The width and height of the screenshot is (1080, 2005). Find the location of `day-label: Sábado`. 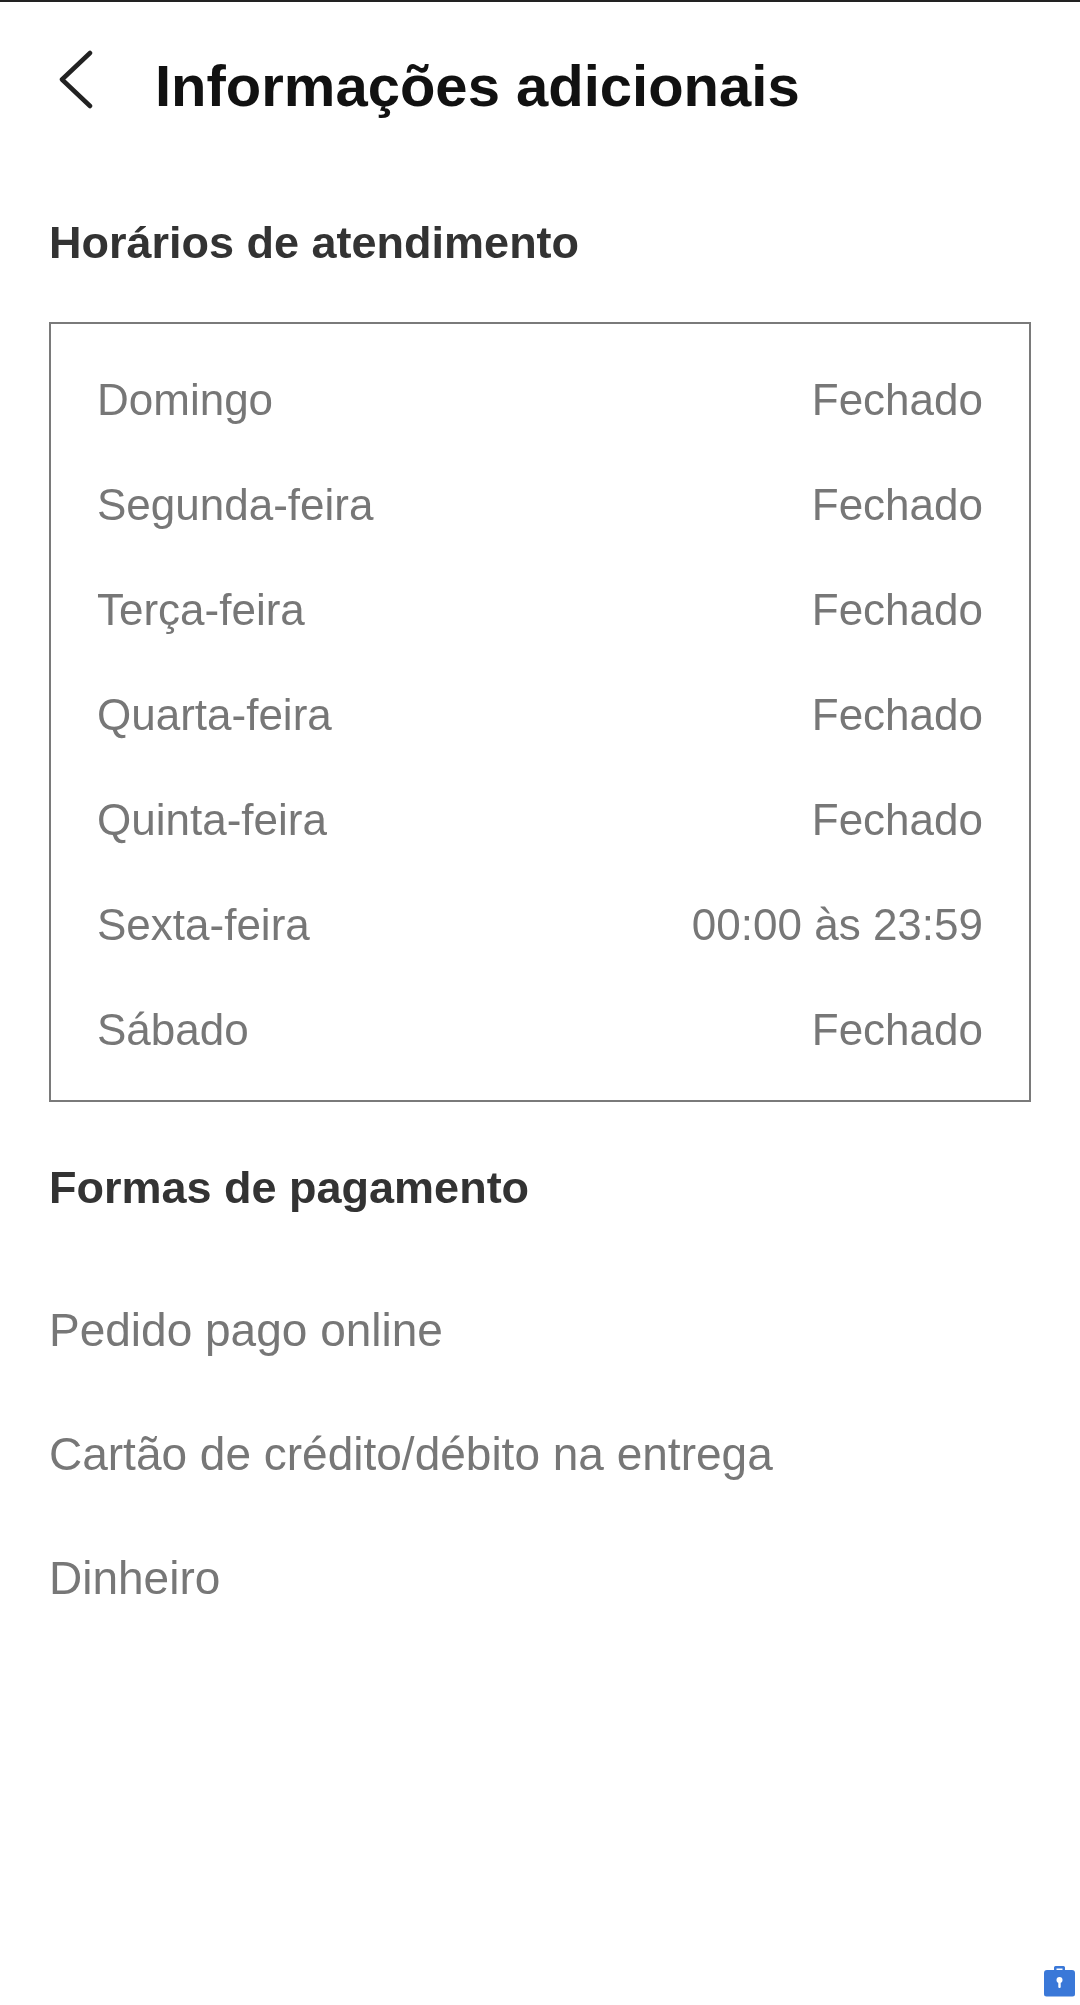

day-label: Sábado is located at coordinates (173, 1030).